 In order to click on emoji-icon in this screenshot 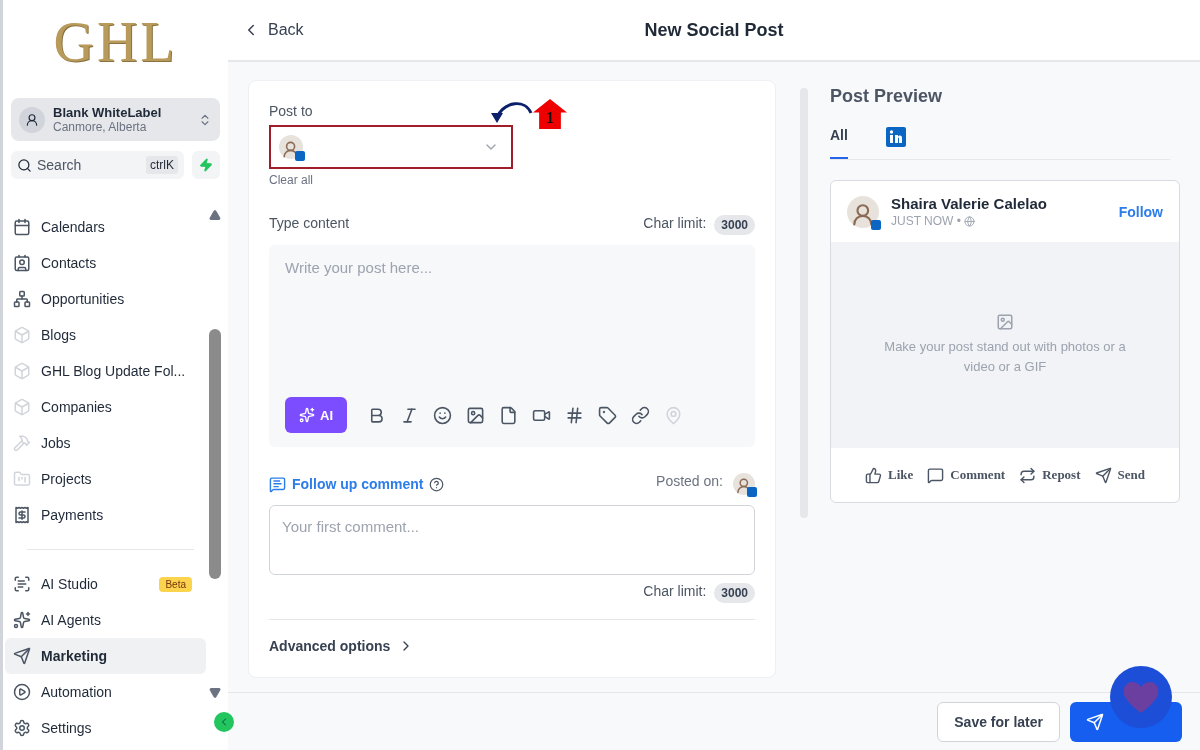, I will do `click(442, 415)`.